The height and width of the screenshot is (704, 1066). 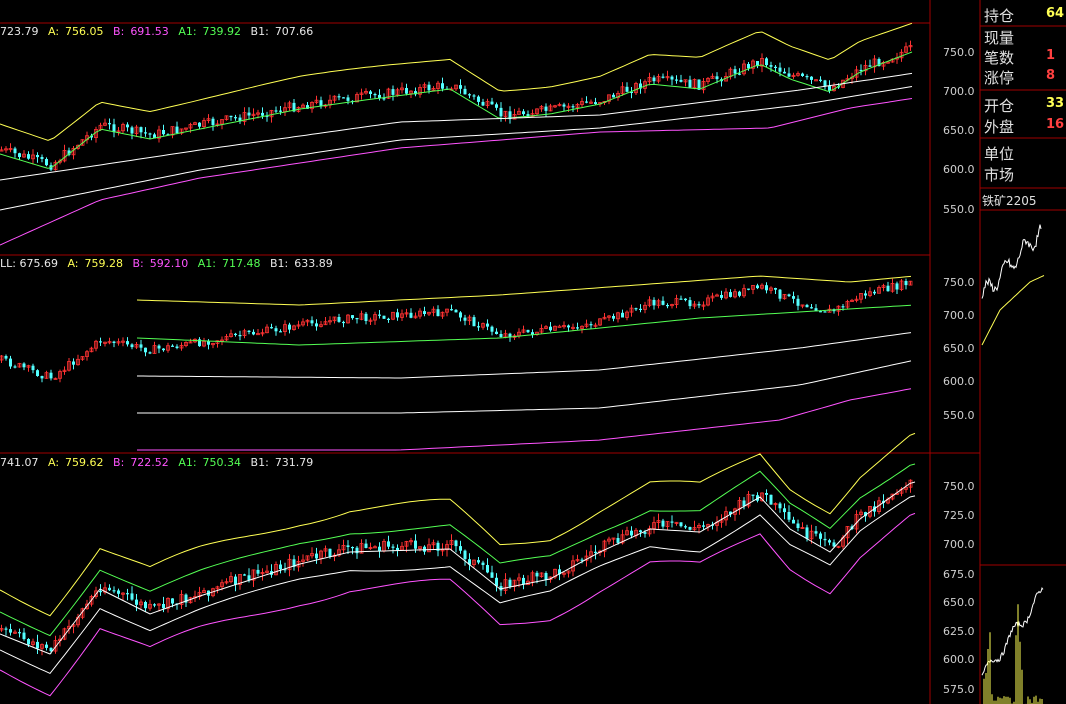 What do you see at coordinates (524, 325) in the screenshot?
I see `p2-band-a1` at bounding box center [524, 325].